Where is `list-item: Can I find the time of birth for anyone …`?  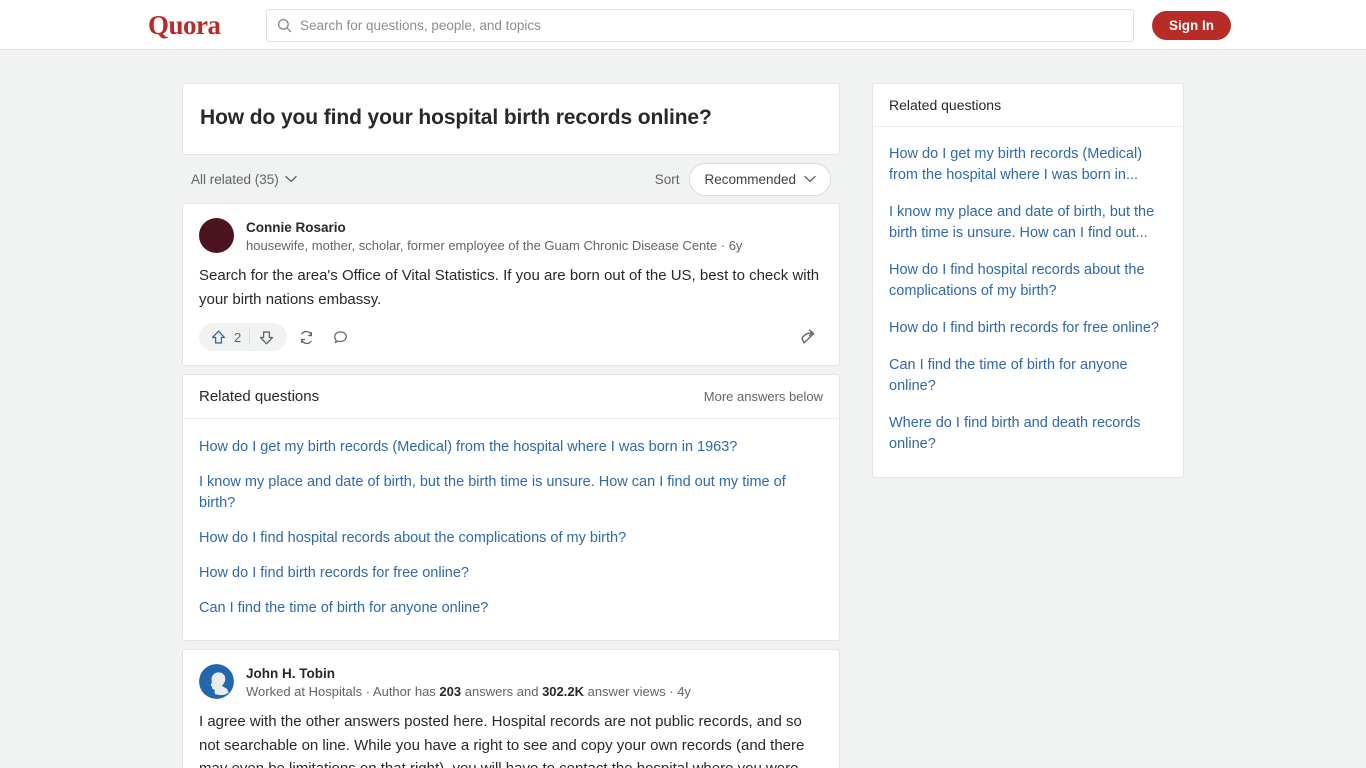 list-item: Can I find the time of birth for anyone … is located at coordinates (511, 608).